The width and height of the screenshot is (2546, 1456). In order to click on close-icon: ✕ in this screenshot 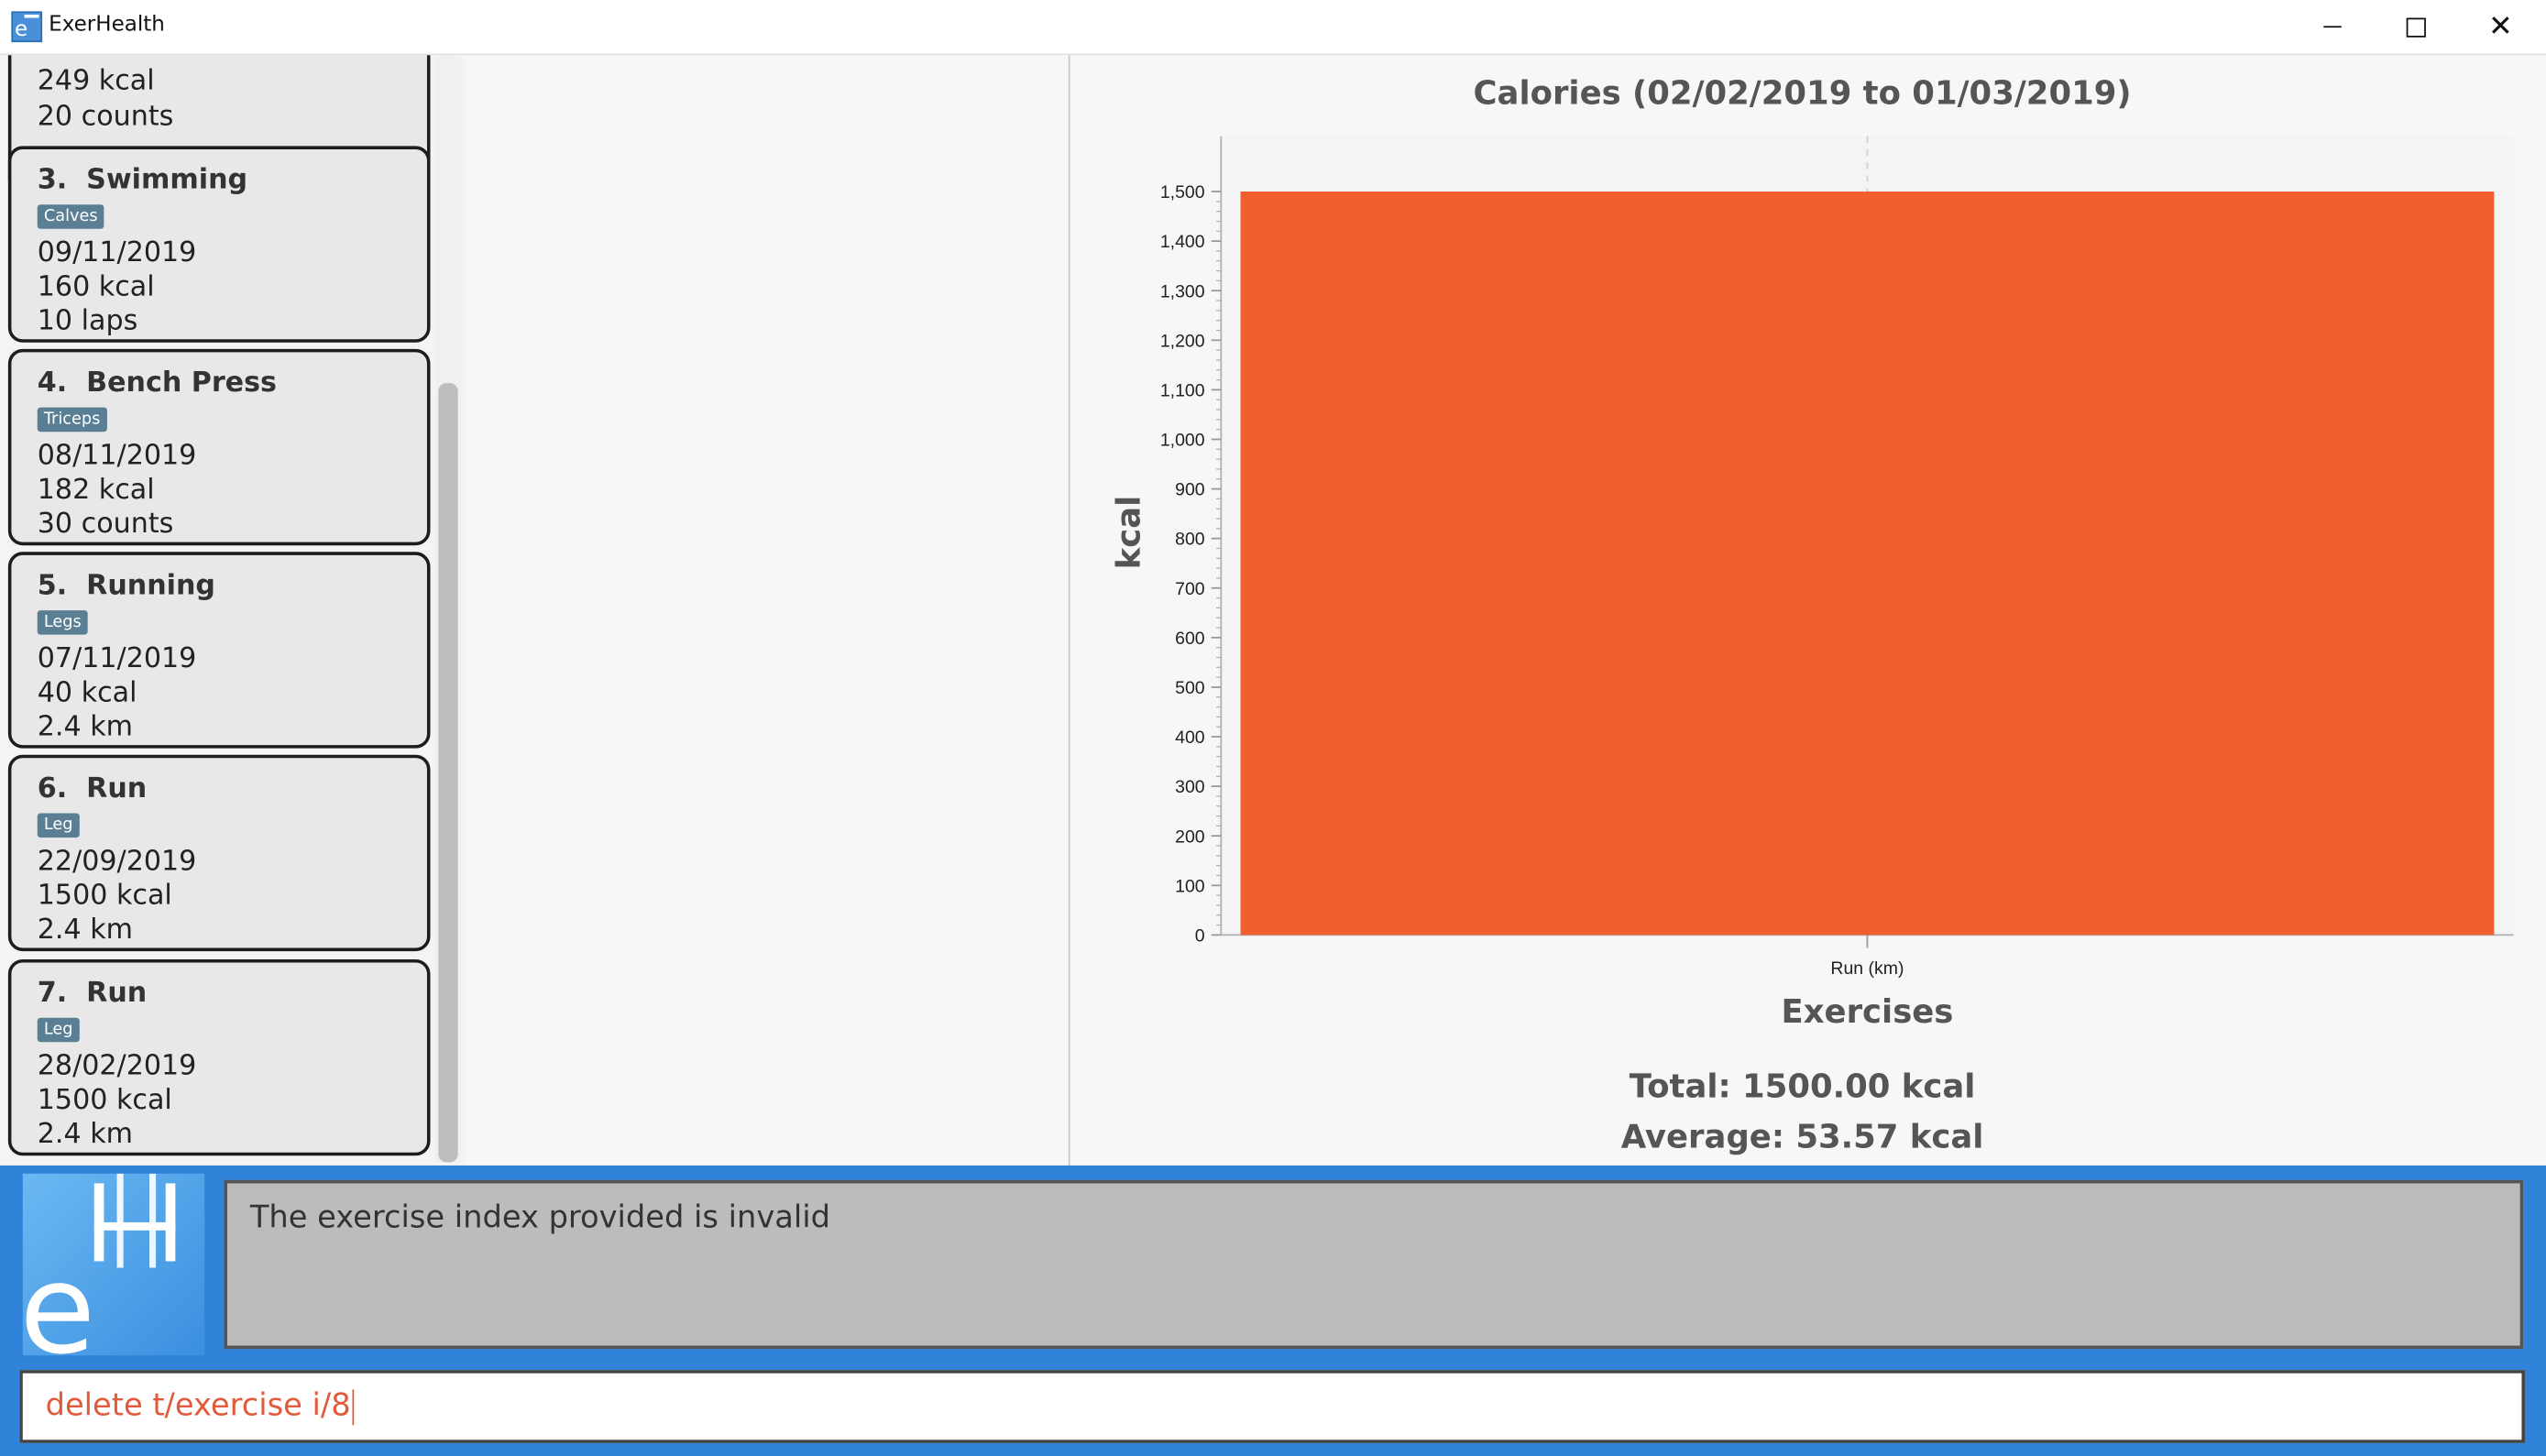, I will do `click(2500, 26)`.